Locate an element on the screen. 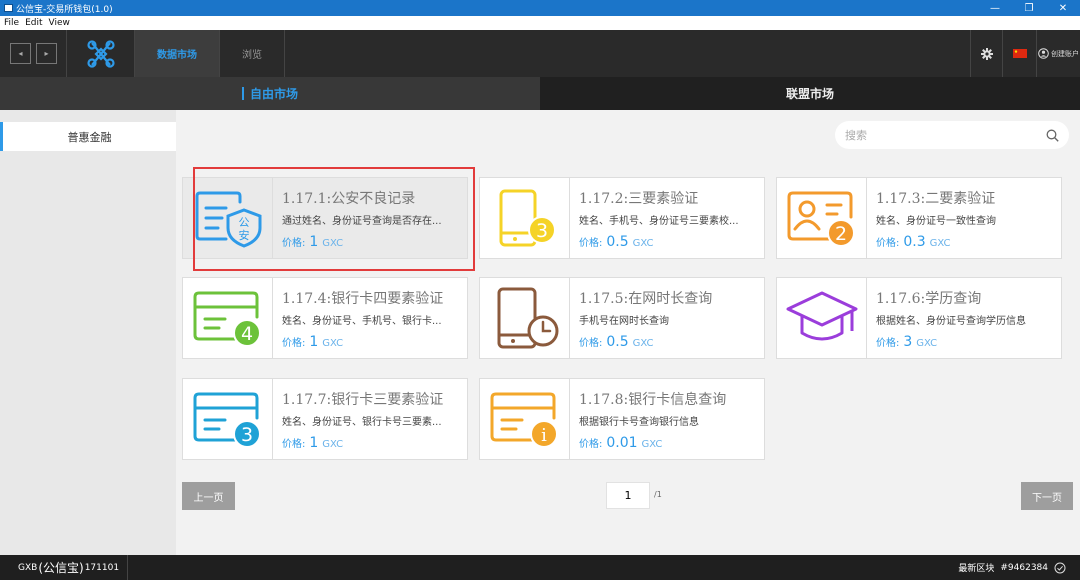 This screenshot has height=580, width=1080. badge-number: i is located at coordinates (544, 435).